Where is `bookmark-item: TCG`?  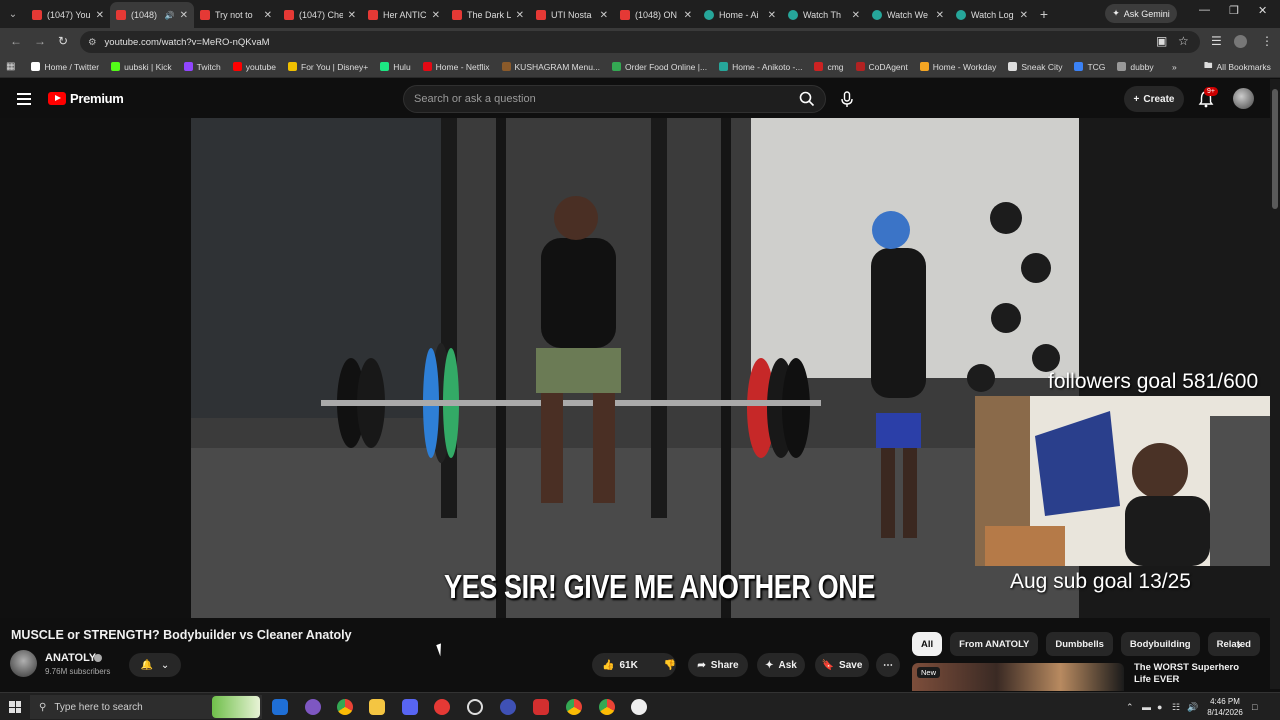 bookmark-item: TCG is located at coordinates (1089, 67).